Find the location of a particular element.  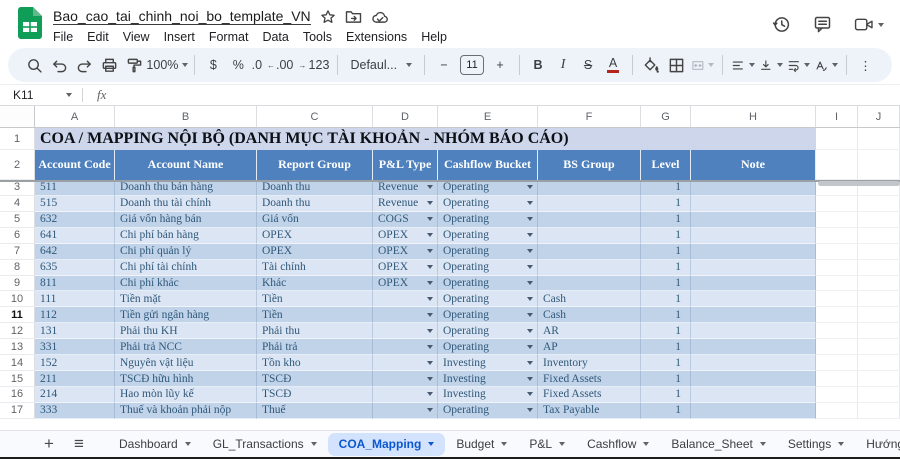

menu-view: View is located at coordinates (136, 37).